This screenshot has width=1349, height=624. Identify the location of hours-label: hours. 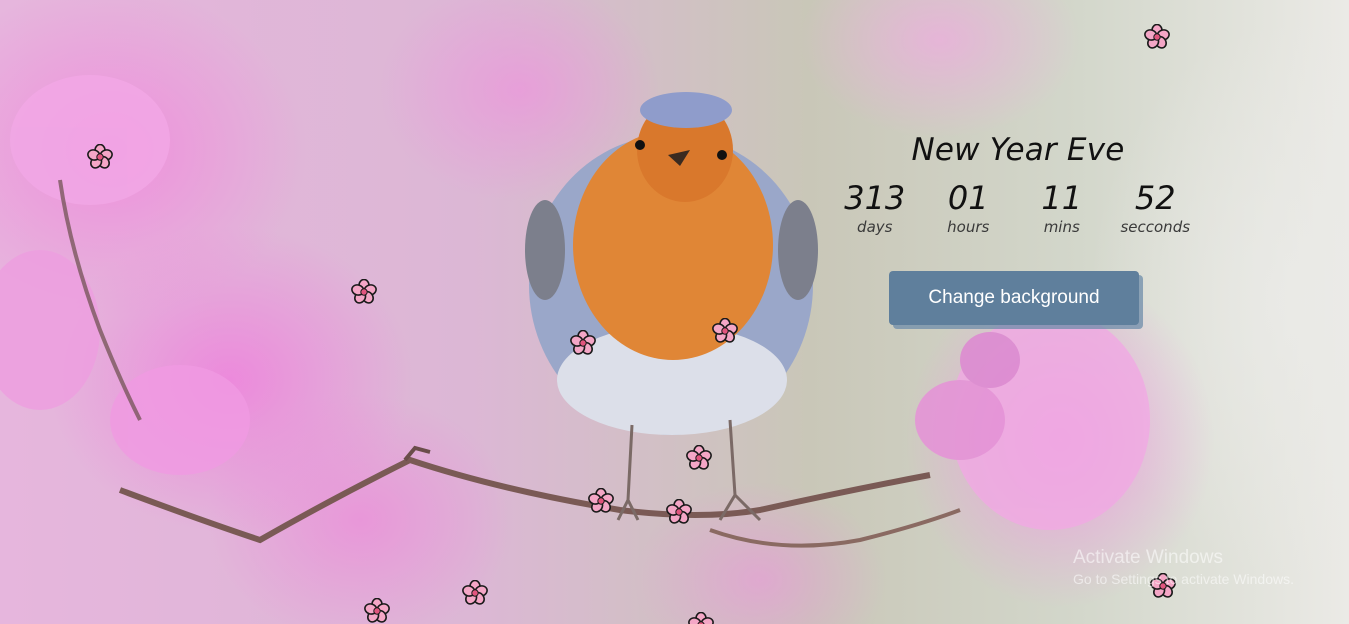
(968, 227).